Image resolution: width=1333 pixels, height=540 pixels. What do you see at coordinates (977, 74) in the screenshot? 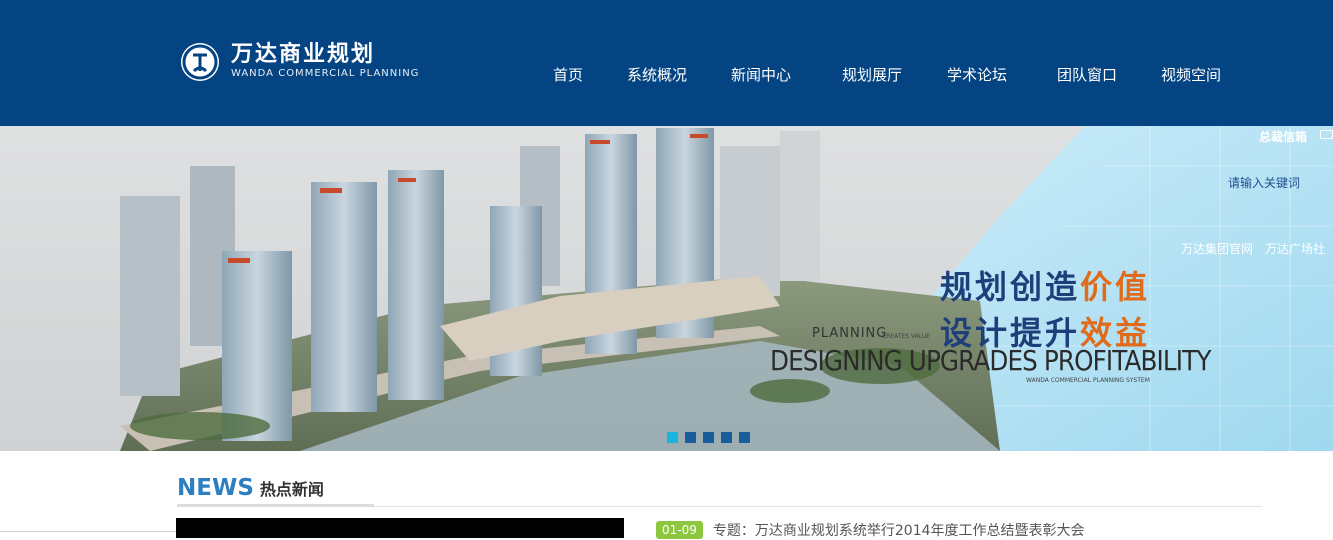
I see `nav-academic-forum: 学术论坛` at bounding box center [977, 74].